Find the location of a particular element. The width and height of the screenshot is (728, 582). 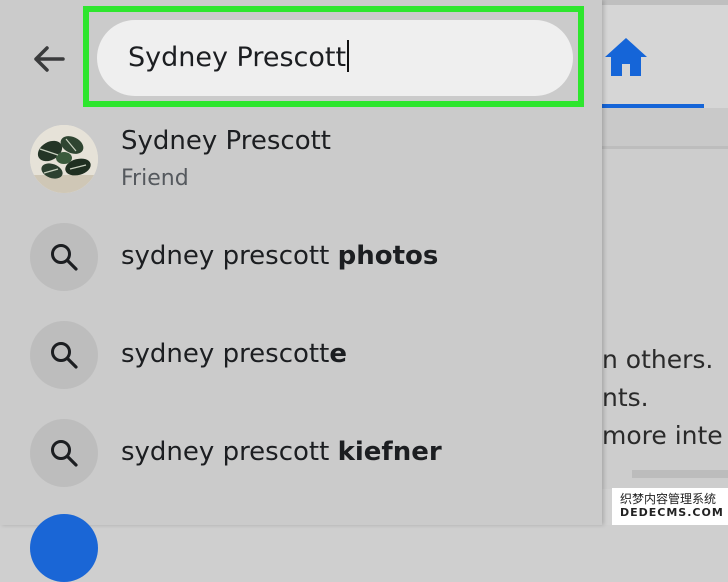

home-tab is located at coordinates (626, 57).